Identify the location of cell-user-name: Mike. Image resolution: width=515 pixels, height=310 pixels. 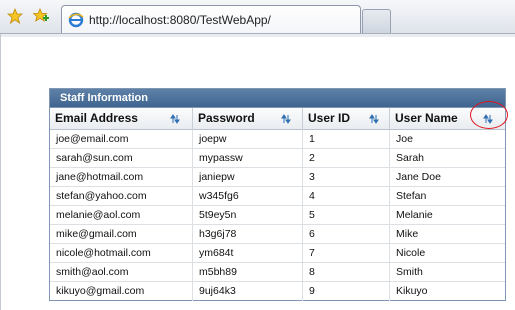
(407, 234).